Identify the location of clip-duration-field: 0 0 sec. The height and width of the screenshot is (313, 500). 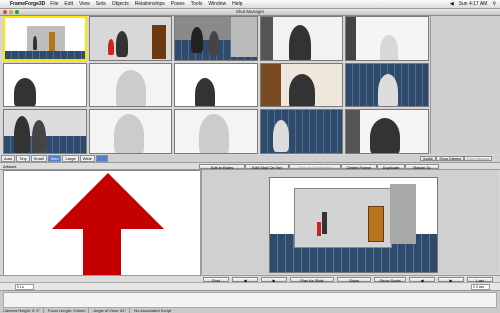
(480, 286).